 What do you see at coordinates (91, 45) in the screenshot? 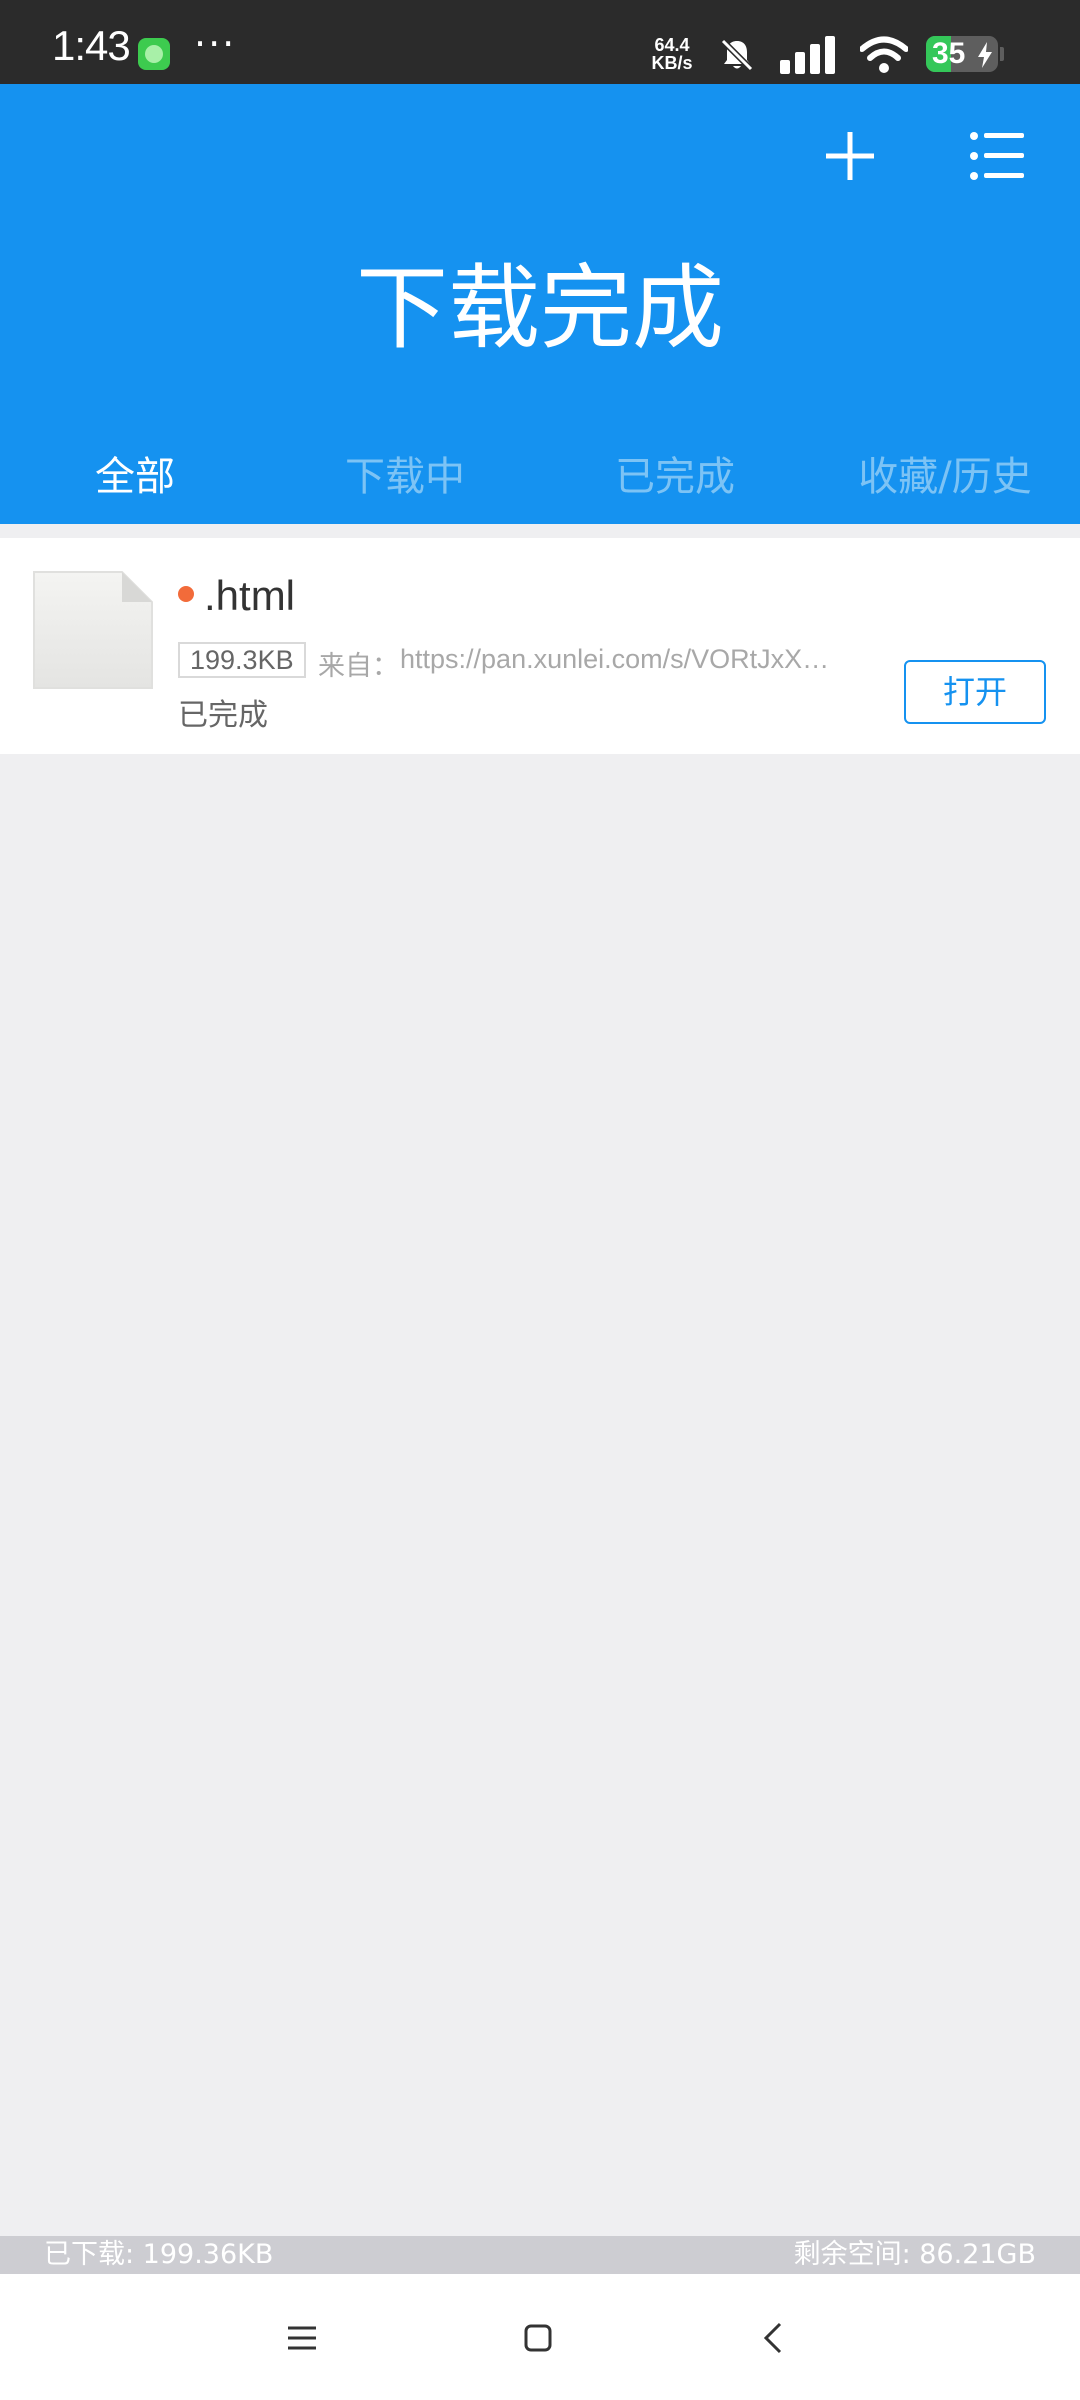
I see `status-time: 1:43` at bounding box center [91, 45].